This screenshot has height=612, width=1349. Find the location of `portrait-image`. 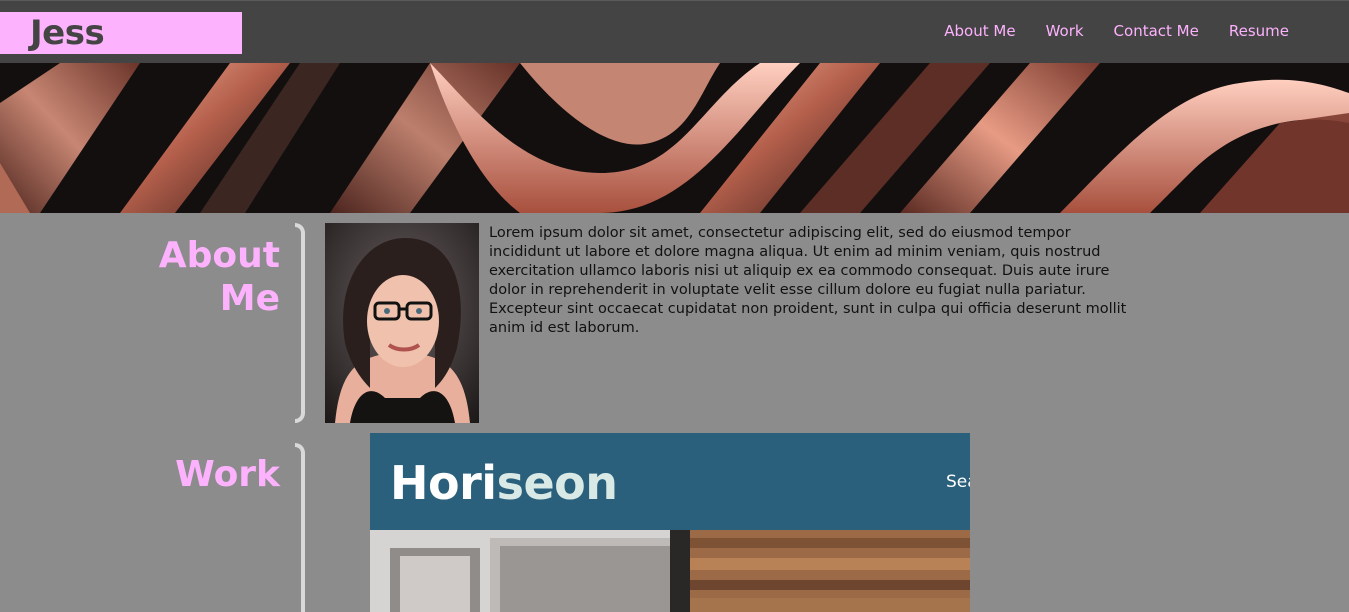

portrait-image is located at coordinates (402, 323).